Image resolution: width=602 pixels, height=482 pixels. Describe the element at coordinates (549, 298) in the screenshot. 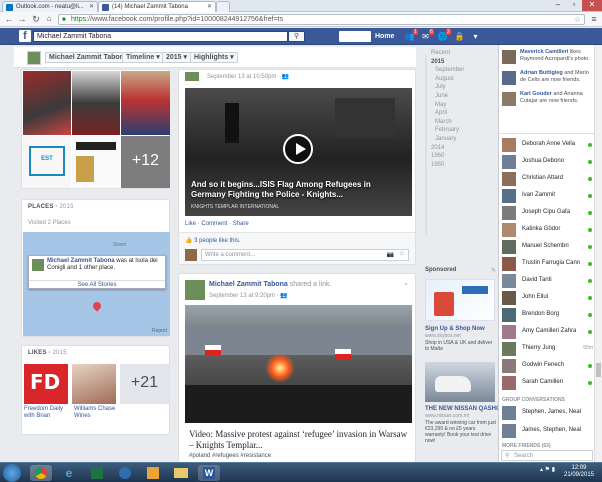

I see `chat-contact: John Ellul` at that location.